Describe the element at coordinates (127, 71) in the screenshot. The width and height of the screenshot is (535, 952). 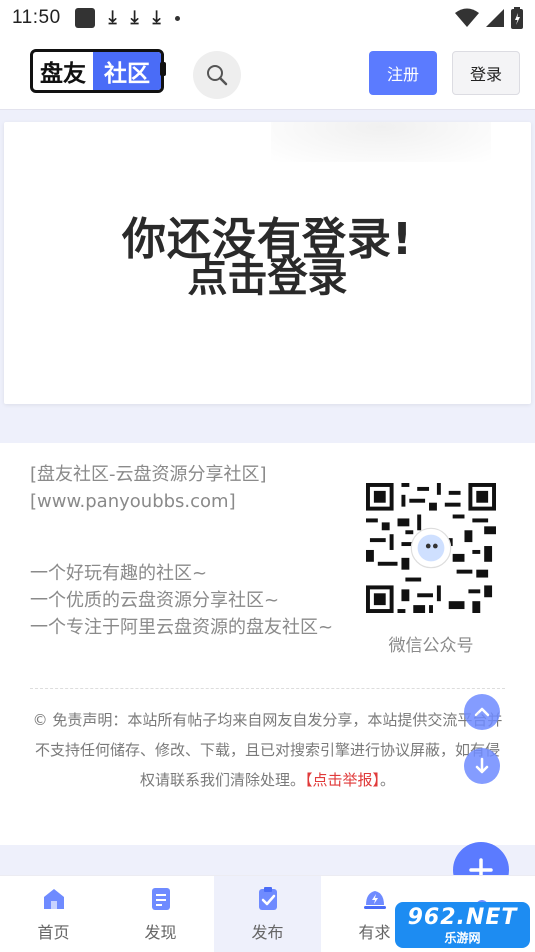
I see `logo-text-part2: 社区` at that location.